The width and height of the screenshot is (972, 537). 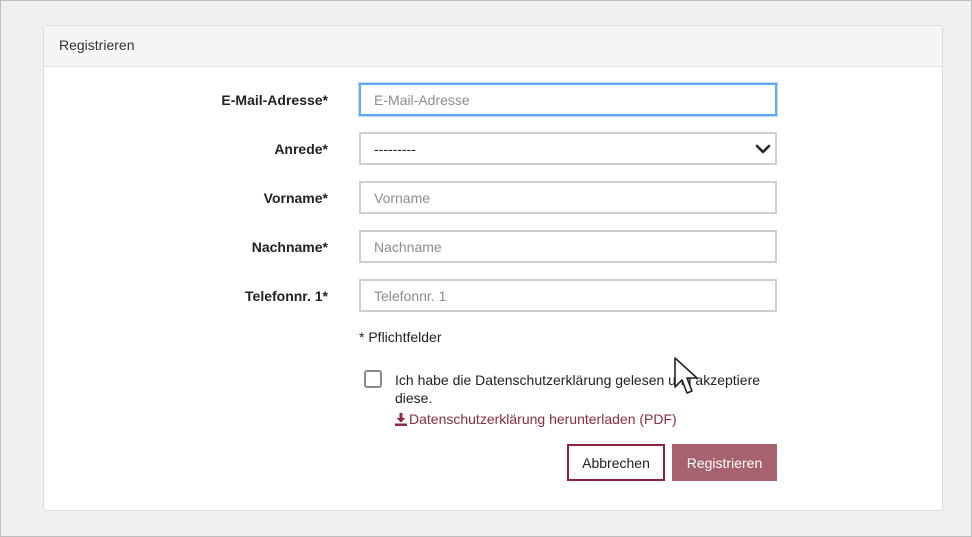 What do you see at coordinates (568, 197) in the screenshot?
I see `firstname-input` at bounding box center [568, 197].